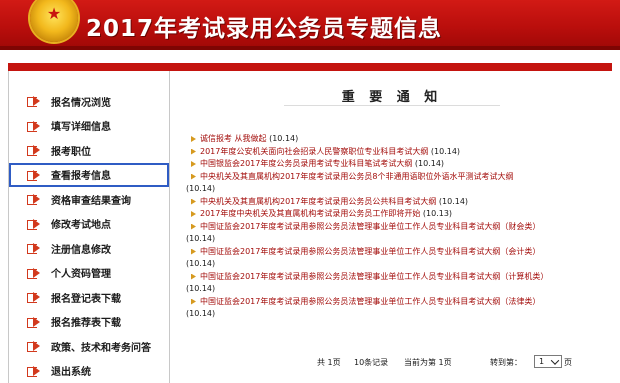 Image resolution: width=620 pixels, height=383 pixels. I want to click on sidebar-item-label: 政策、技术和考务问答, so click(101, 348).